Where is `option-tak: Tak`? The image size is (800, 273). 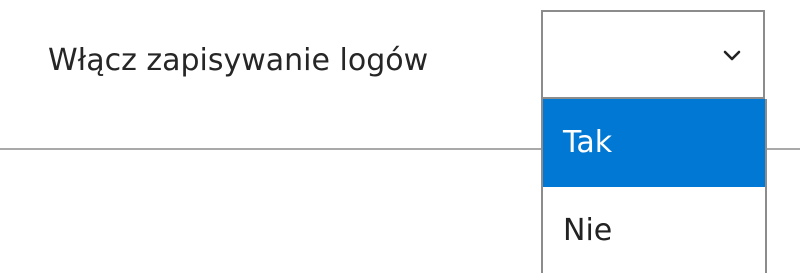 option-tak: Tak is located at coordinates (654, 143).